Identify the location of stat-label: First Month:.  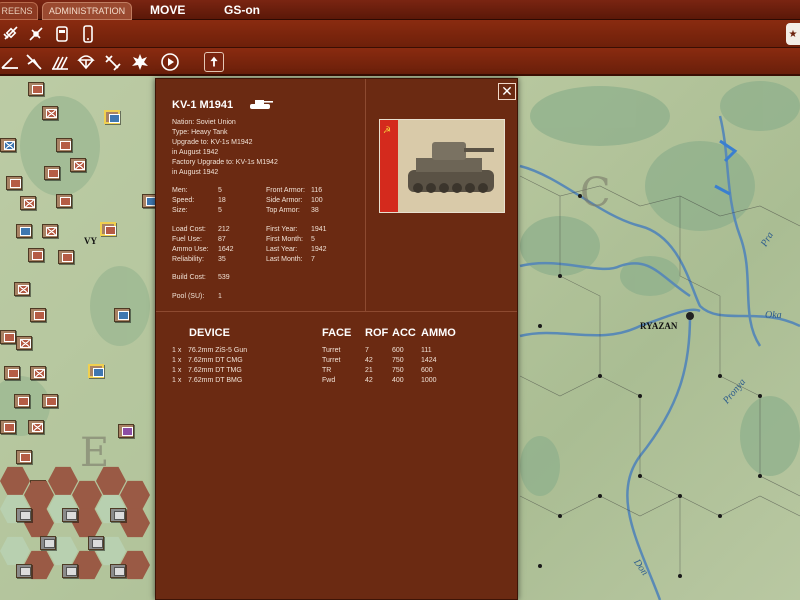
(284, 239).